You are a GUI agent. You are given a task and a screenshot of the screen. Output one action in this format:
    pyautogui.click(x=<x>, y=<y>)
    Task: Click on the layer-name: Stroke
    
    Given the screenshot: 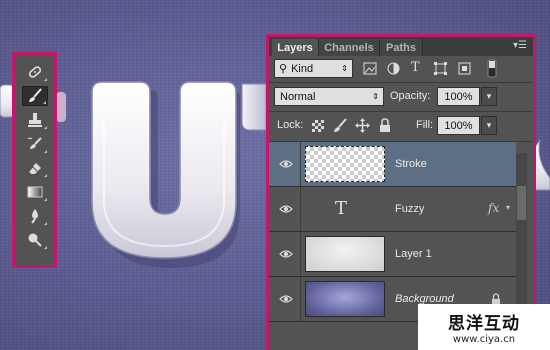 What is the action you would take?
    pyautogui.click(x=411, y=164)
    